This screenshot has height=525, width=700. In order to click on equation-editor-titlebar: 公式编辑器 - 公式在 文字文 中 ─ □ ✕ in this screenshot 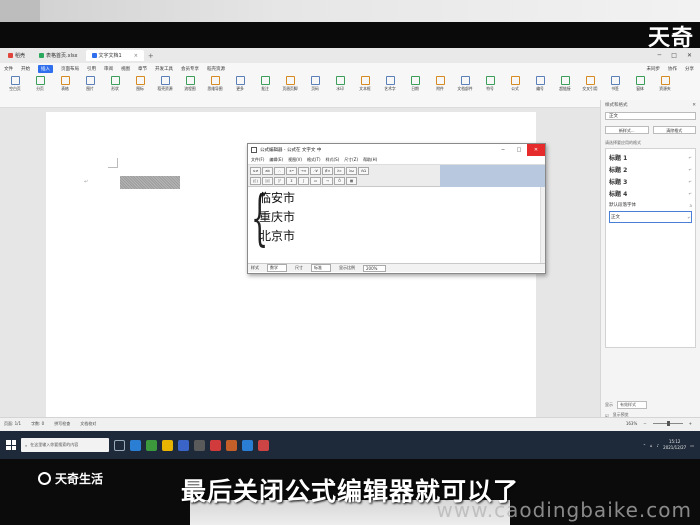, I will do `click(396, 150)`.